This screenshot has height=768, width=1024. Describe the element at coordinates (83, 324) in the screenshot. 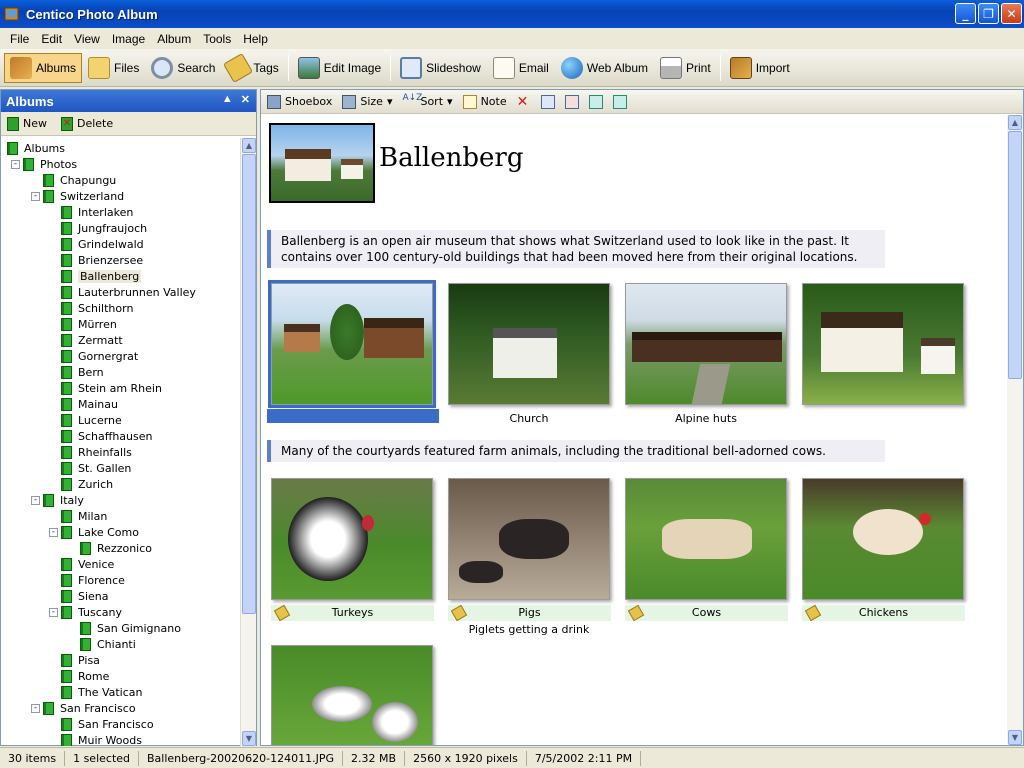

I see `tree-item: Mürren` at that location.